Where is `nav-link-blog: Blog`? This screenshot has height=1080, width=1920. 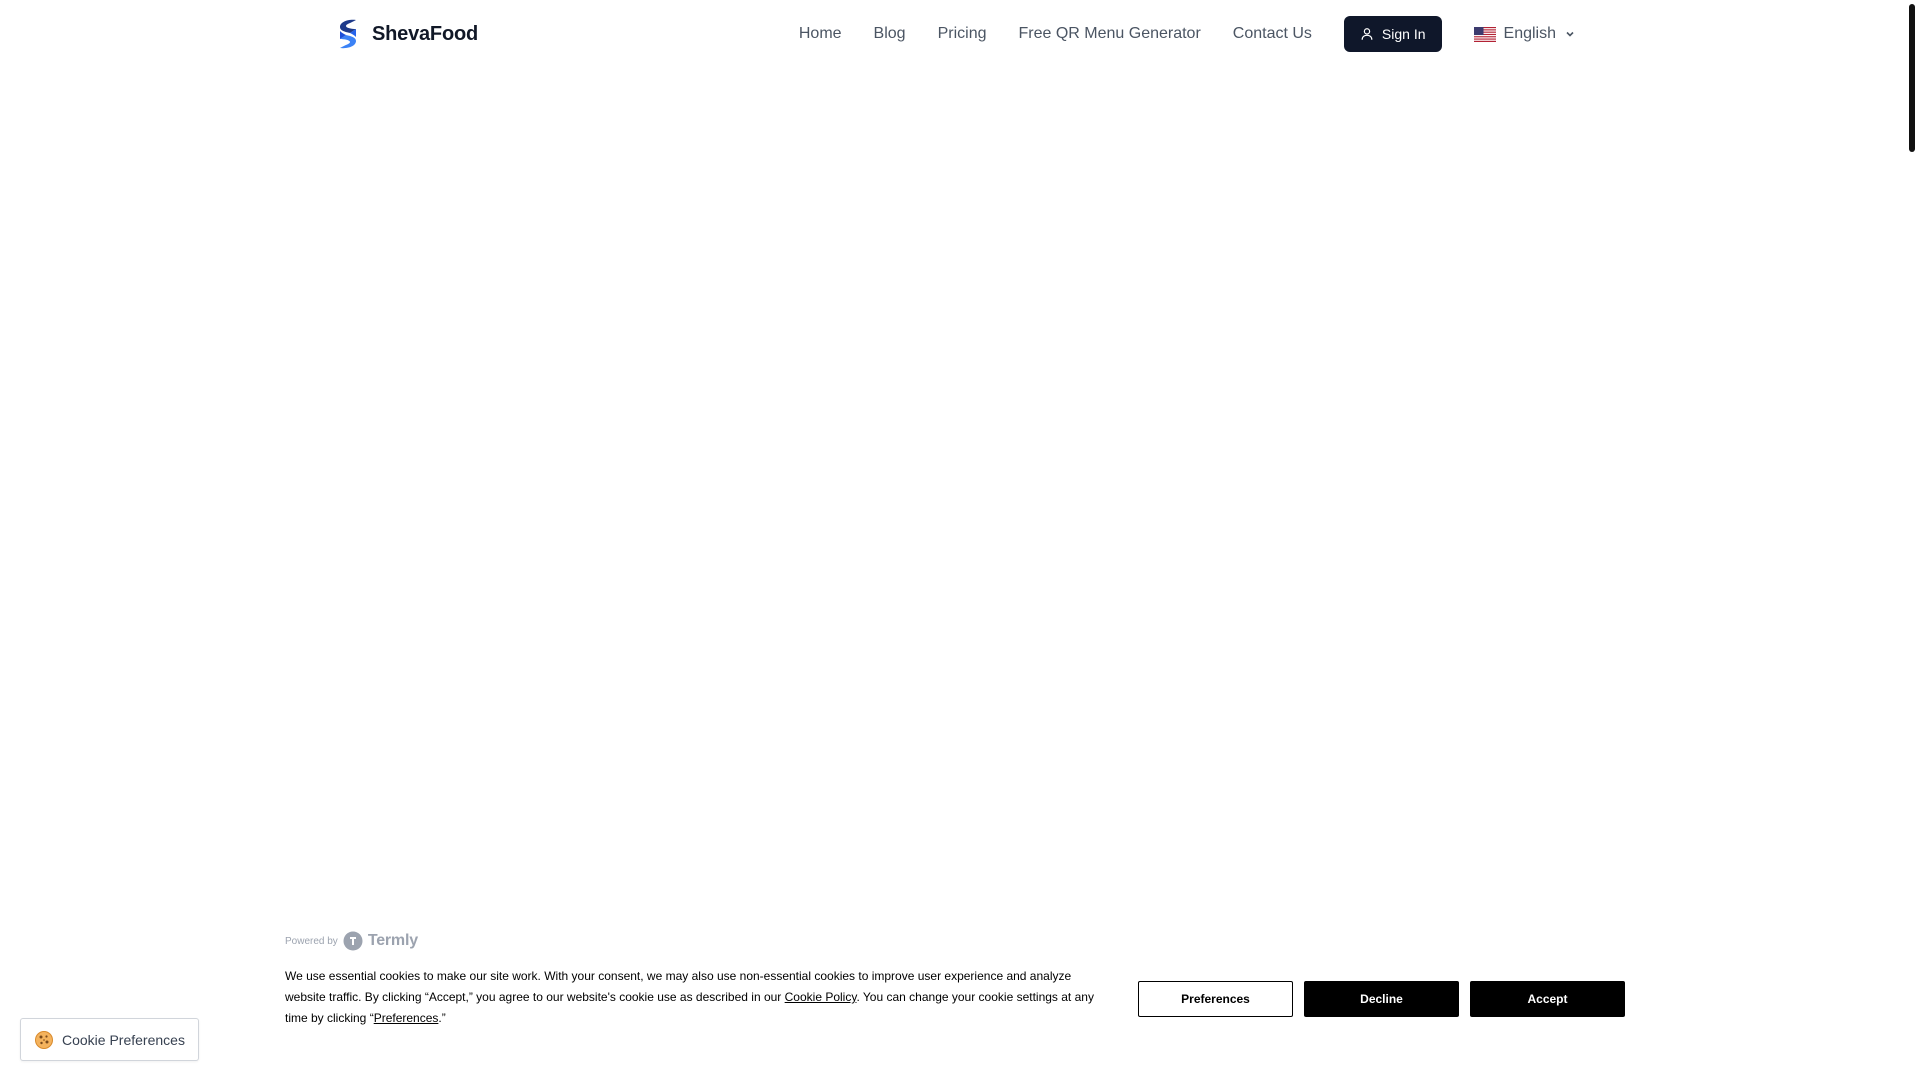
nav-link-blog: Blog is located at coordinates (890, 34).